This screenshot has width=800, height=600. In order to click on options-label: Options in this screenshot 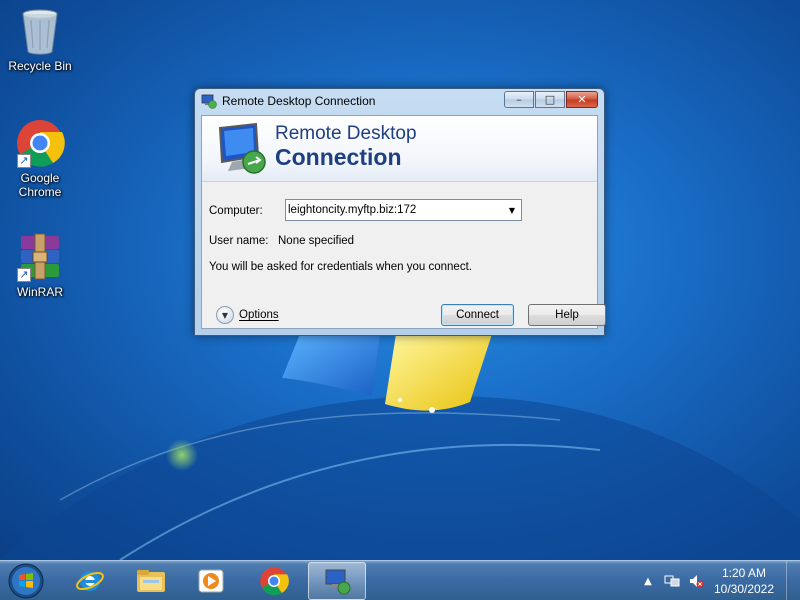, I will do `click(259, 315)`.